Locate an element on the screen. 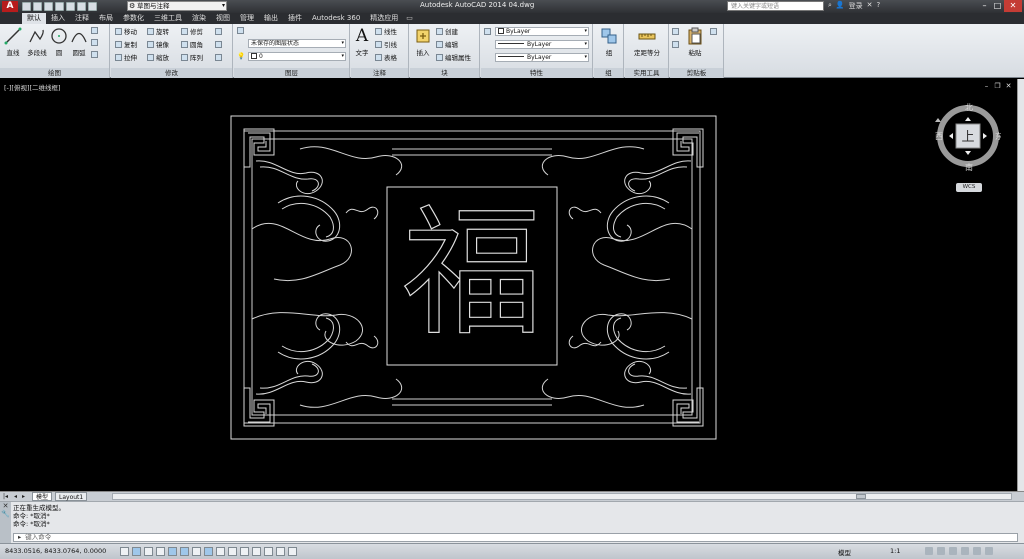 The height and width of the screenshot is (559, 1024). tab-render: 渲染 is located at coordinates (199, 18).